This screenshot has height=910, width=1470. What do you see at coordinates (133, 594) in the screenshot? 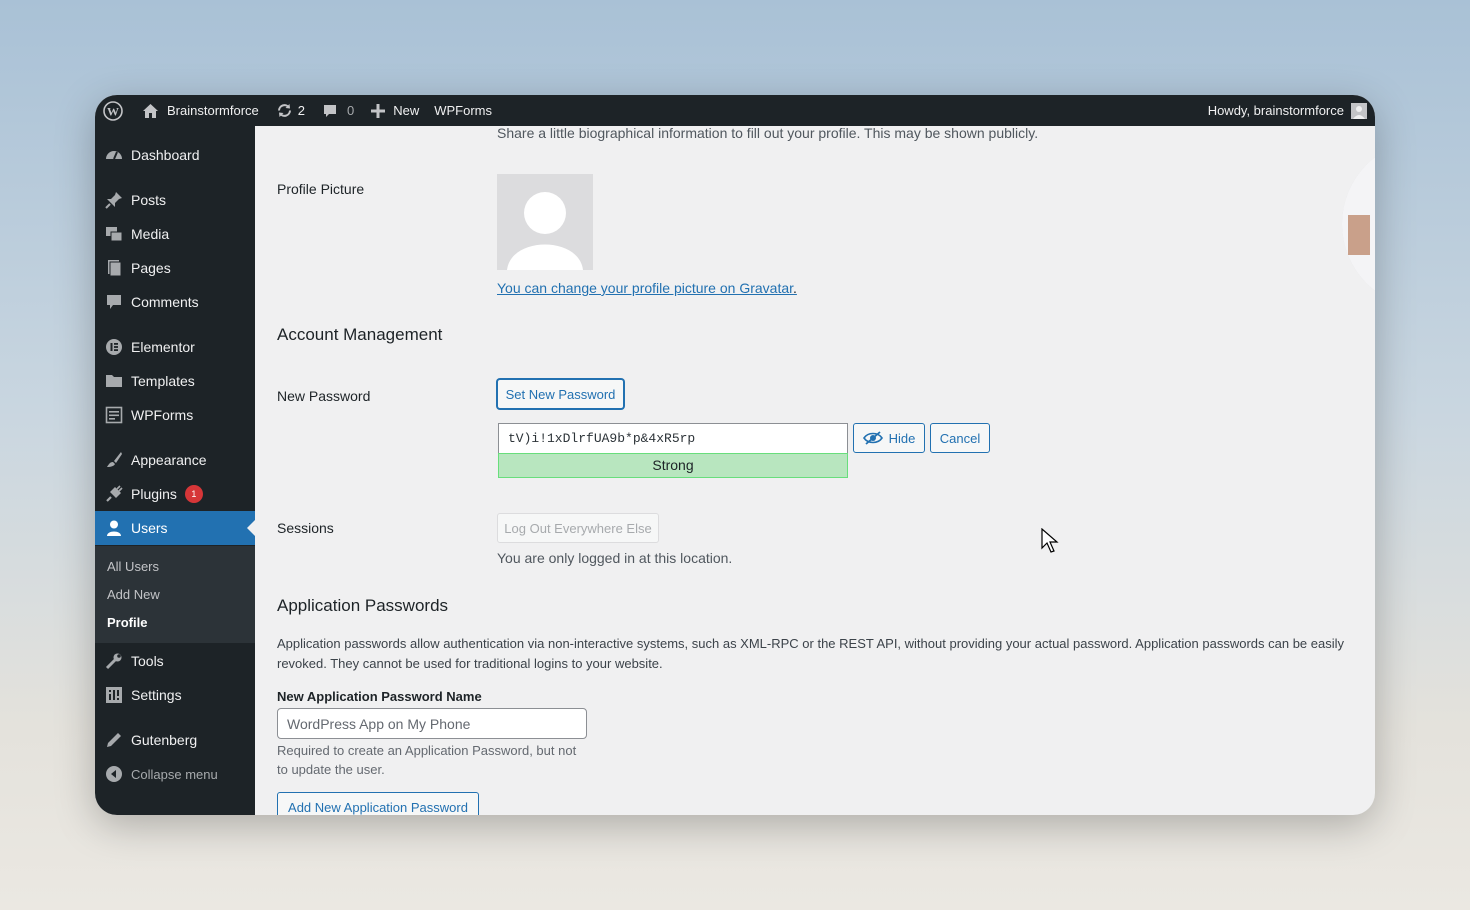
I see `submenu-add-new: Add New` at bounding box center [133, 594].